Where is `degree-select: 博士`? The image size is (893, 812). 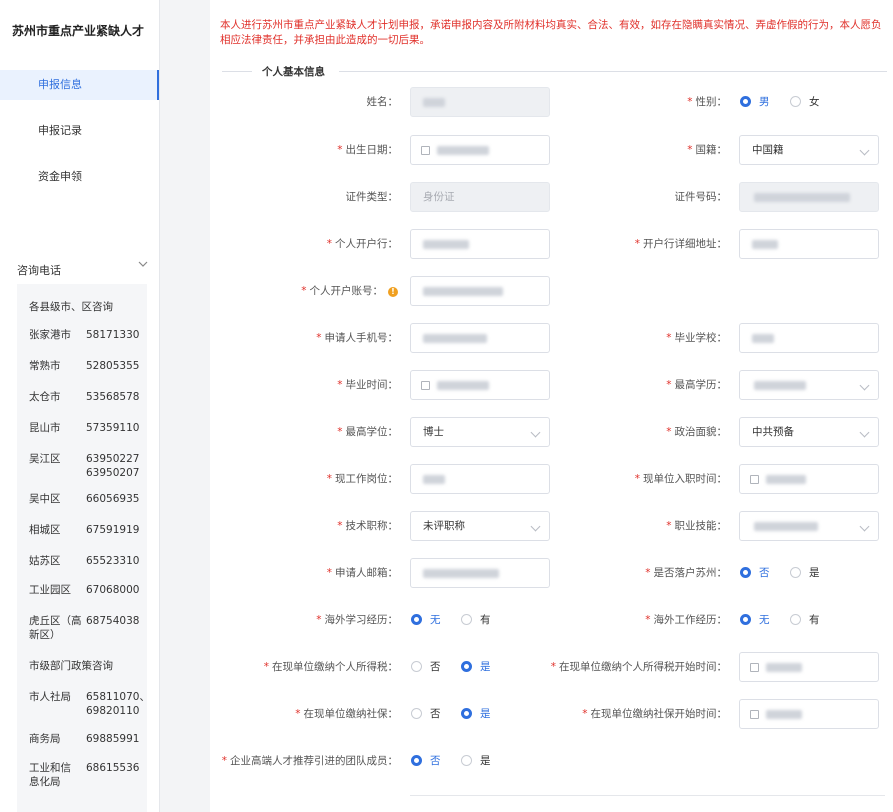 degree-select: 博士 is located at coordinates (480, 432).